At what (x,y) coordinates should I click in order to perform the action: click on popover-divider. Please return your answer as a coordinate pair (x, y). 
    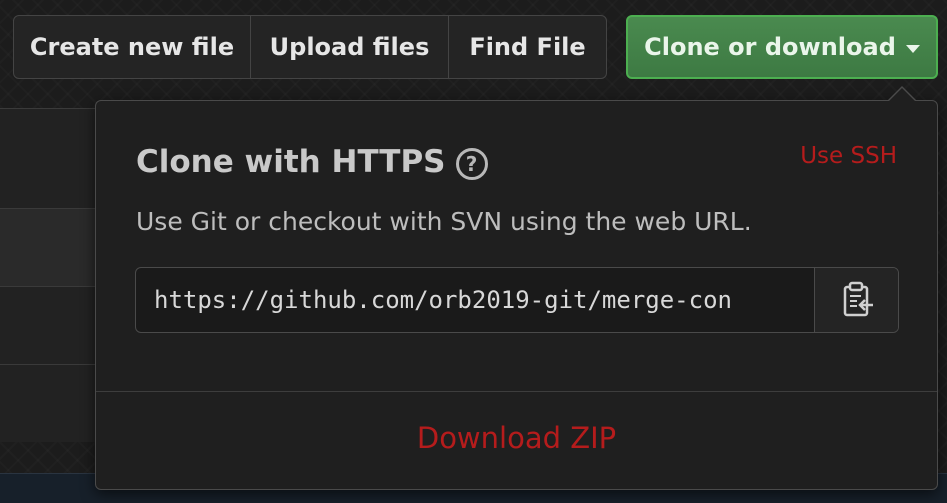
    Looking at the image, I should click on (516, 391).